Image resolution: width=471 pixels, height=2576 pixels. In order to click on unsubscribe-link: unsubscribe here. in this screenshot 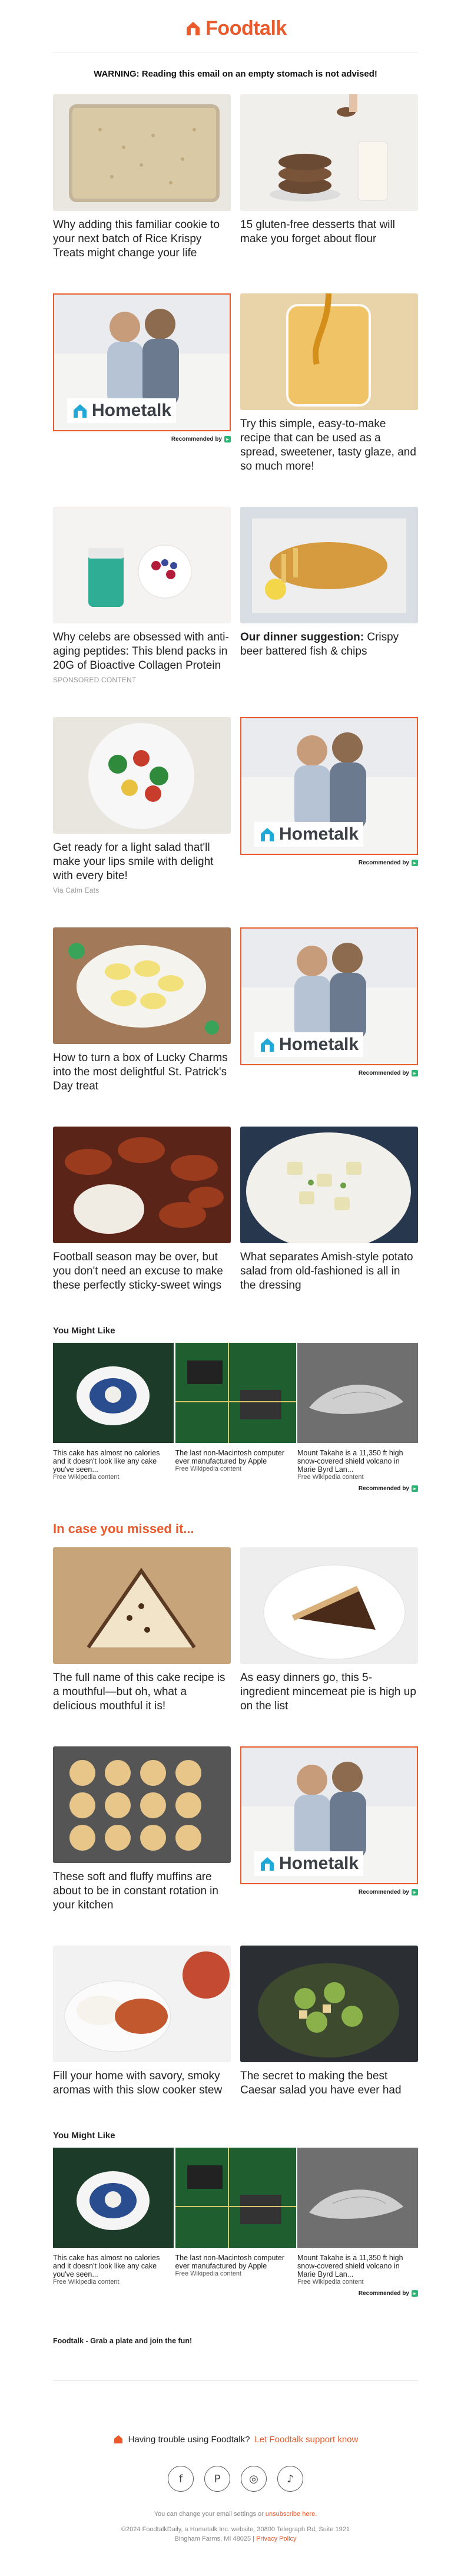, I will do `click(291, 2514)`.